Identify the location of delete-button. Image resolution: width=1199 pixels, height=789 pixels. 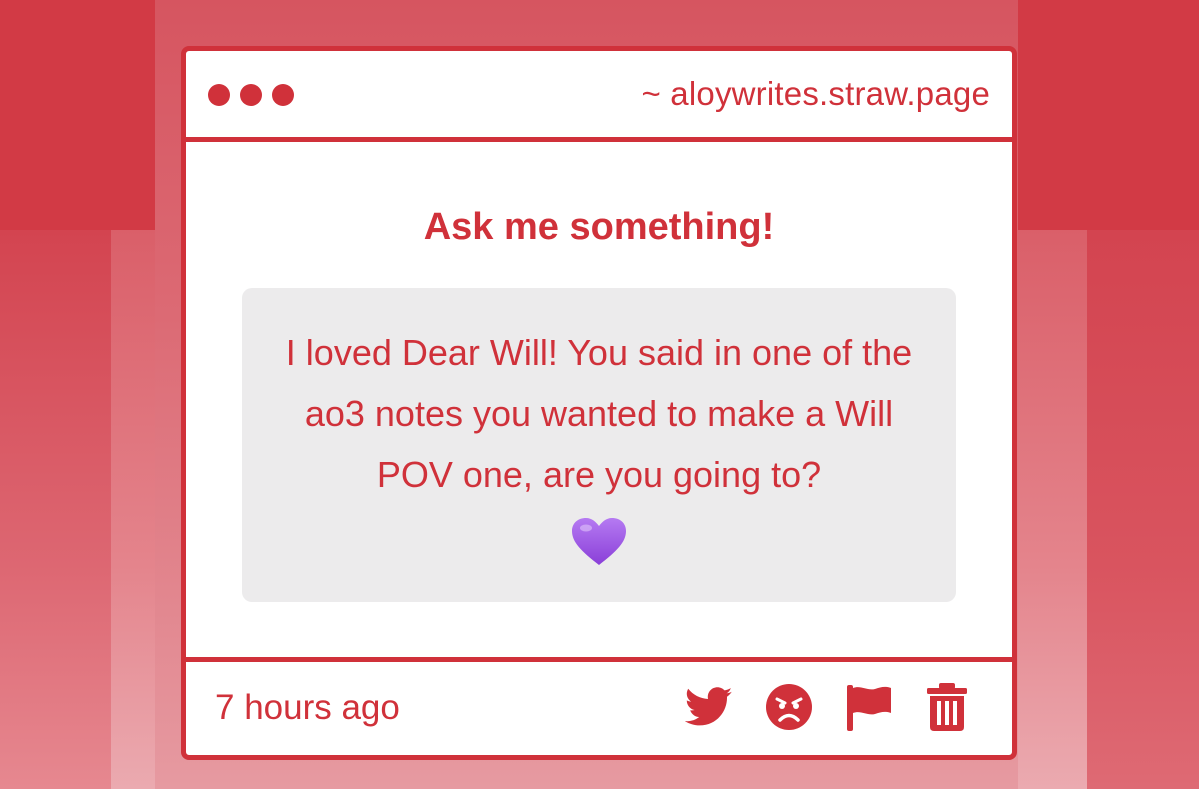
(947, 707).